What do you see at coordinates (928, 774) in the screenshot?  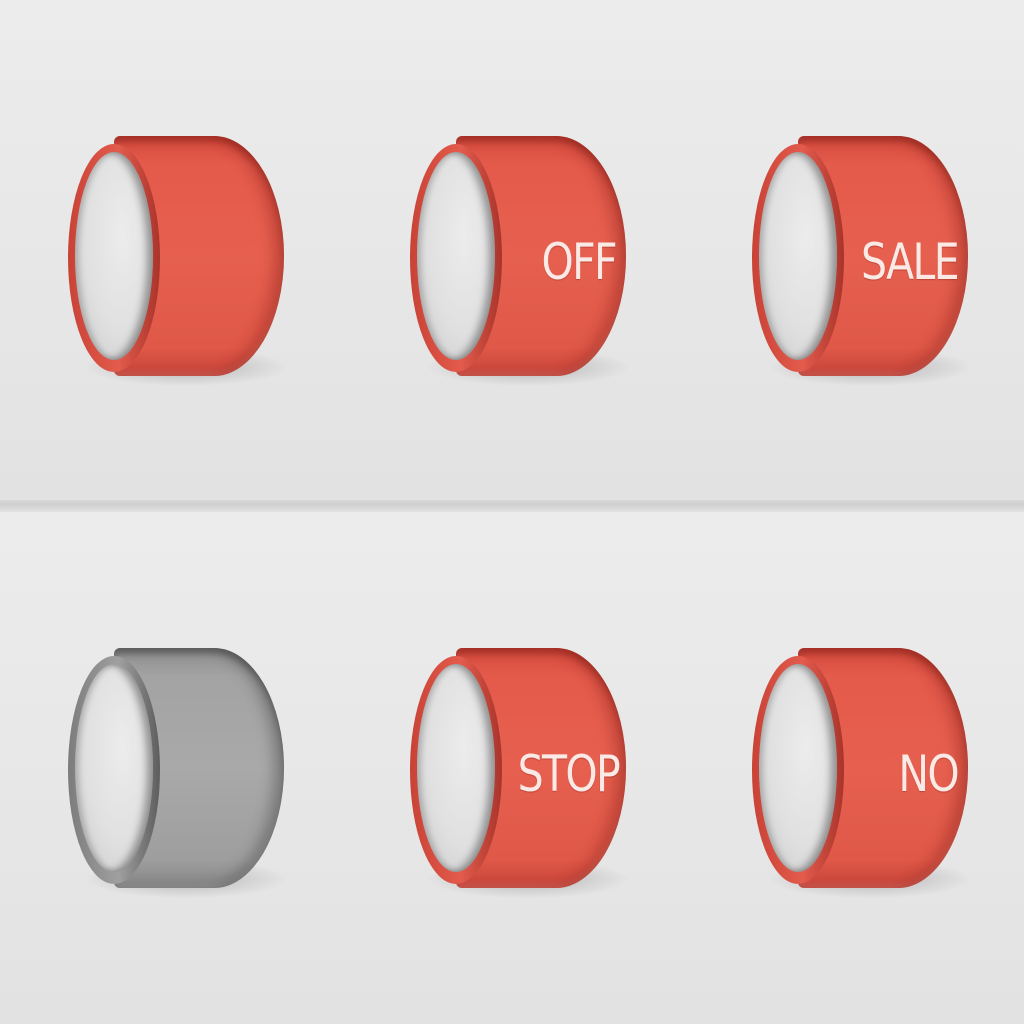 I see `toggle-label-no: NO` at bounding box center [928, 774].